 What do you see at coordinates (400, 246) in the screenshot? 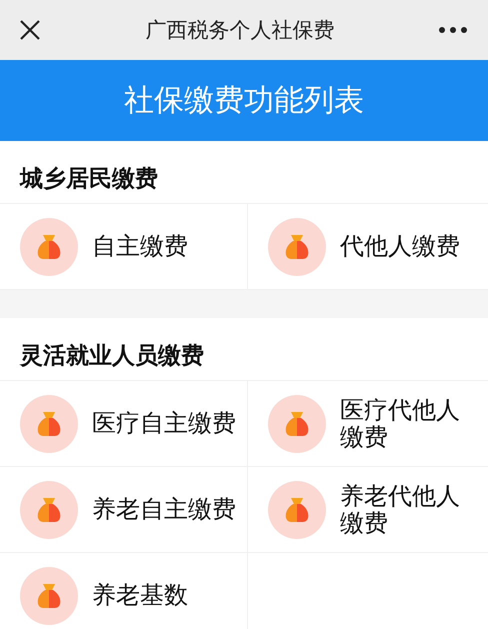
I see `item-label: 代他人缴费` at bounding box center [400, 246].